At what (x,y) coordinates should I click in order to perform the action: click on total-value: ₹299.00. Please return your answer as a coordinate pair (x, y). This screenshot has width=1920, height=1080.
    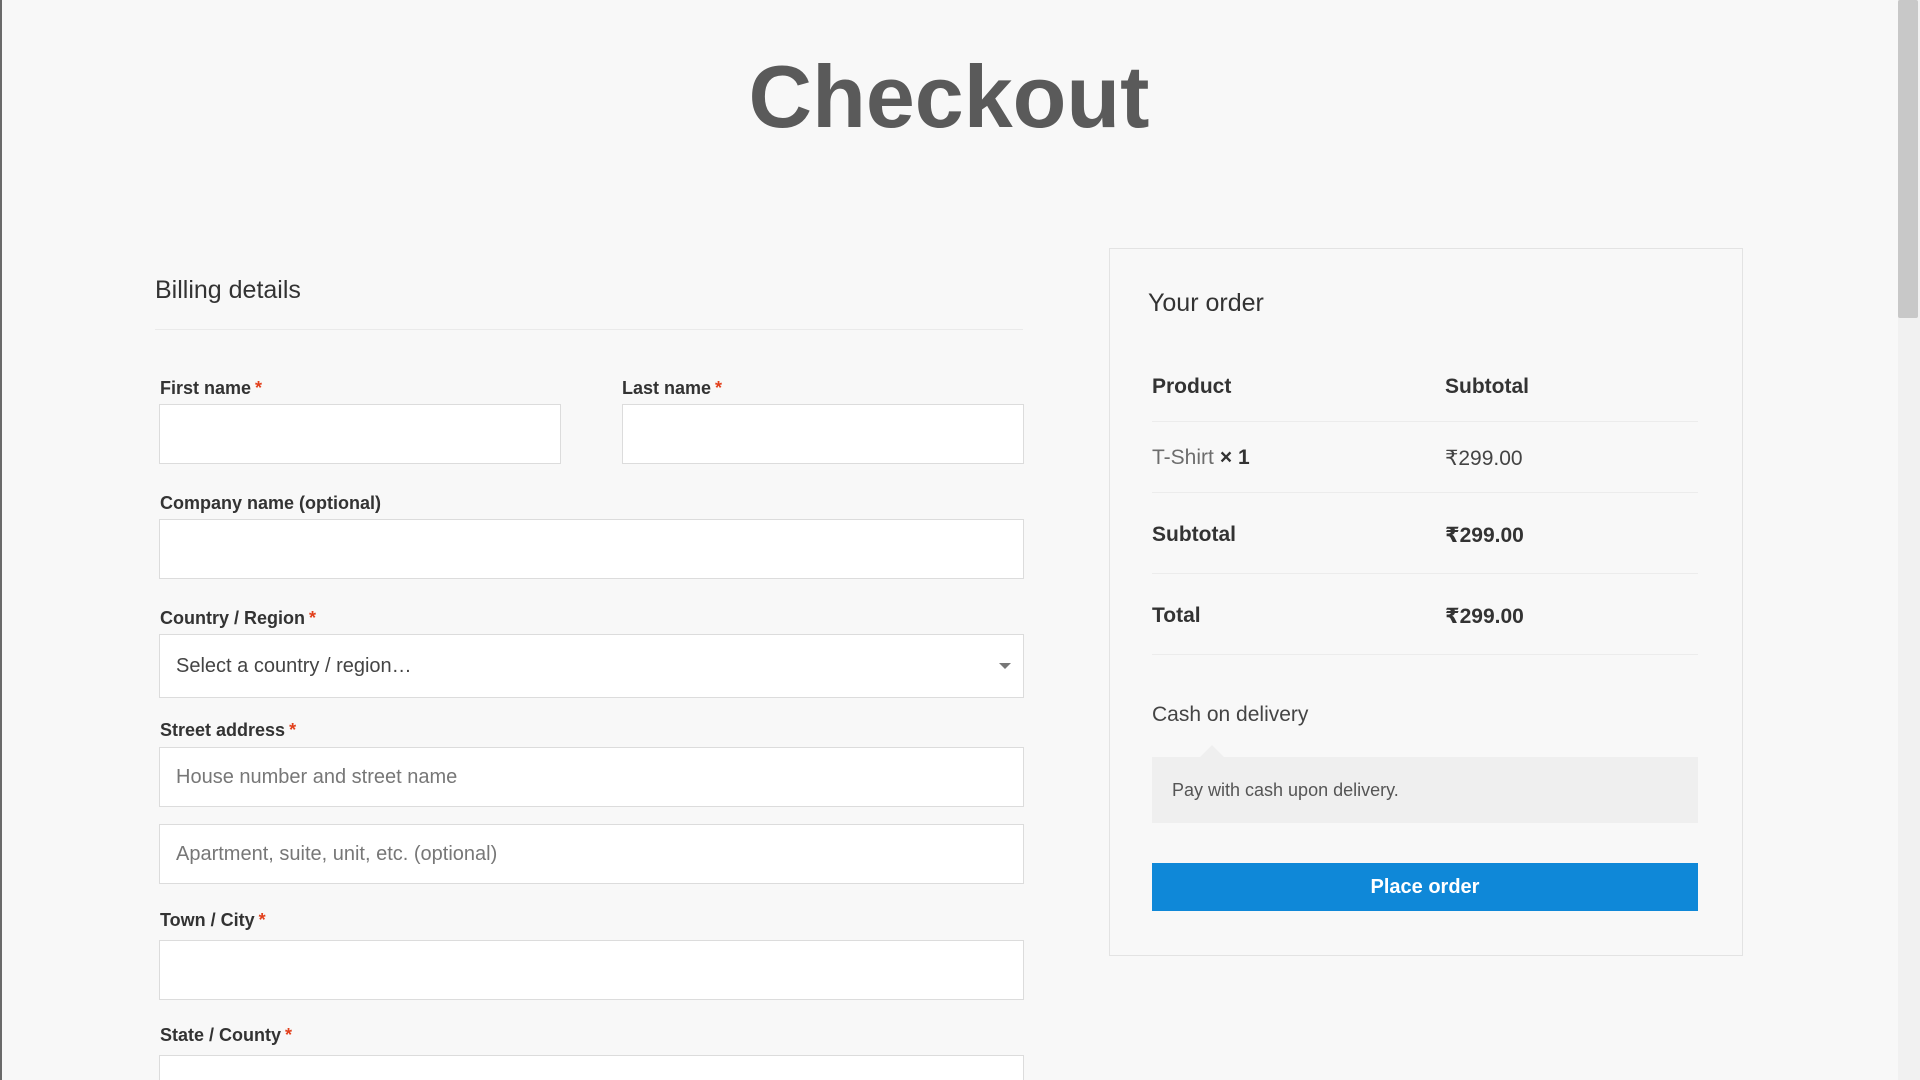
    Looking at the image, I should click on (1484, 616).